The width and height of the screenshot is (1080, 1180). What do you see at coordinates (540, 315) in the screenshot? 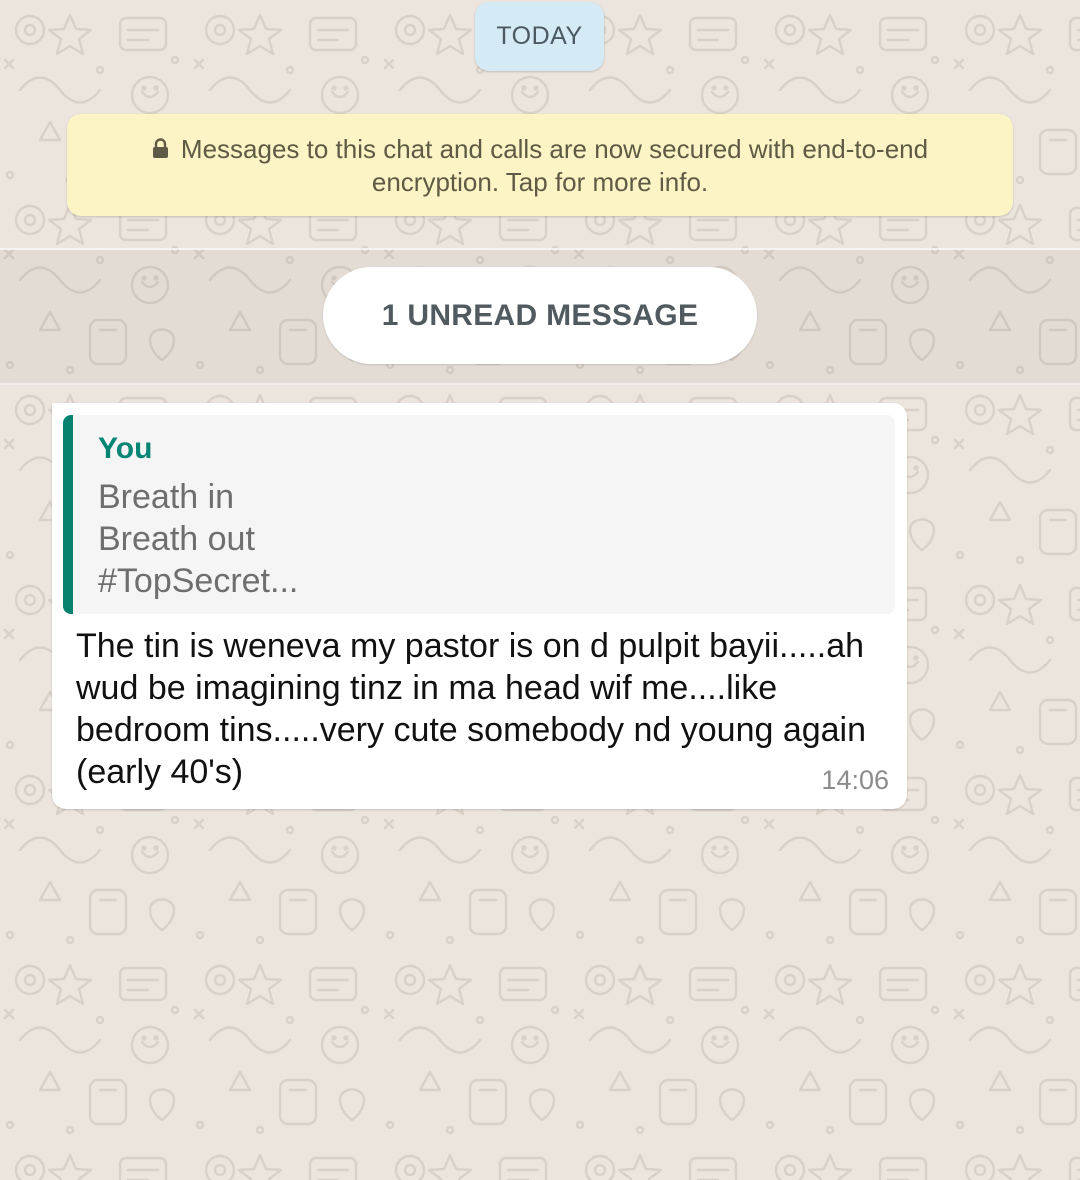
I see `unread-messages-divider: 1 UNREAD MESSAGE` at bounding box center [540, 315].